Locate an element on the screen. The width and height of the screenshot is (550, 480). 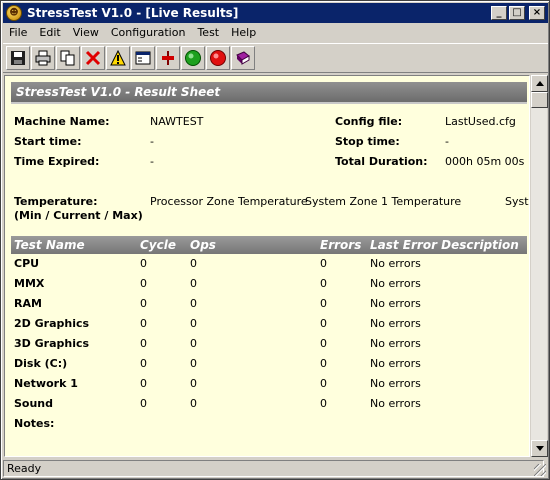
start-button is located at coordinates (193, 58).